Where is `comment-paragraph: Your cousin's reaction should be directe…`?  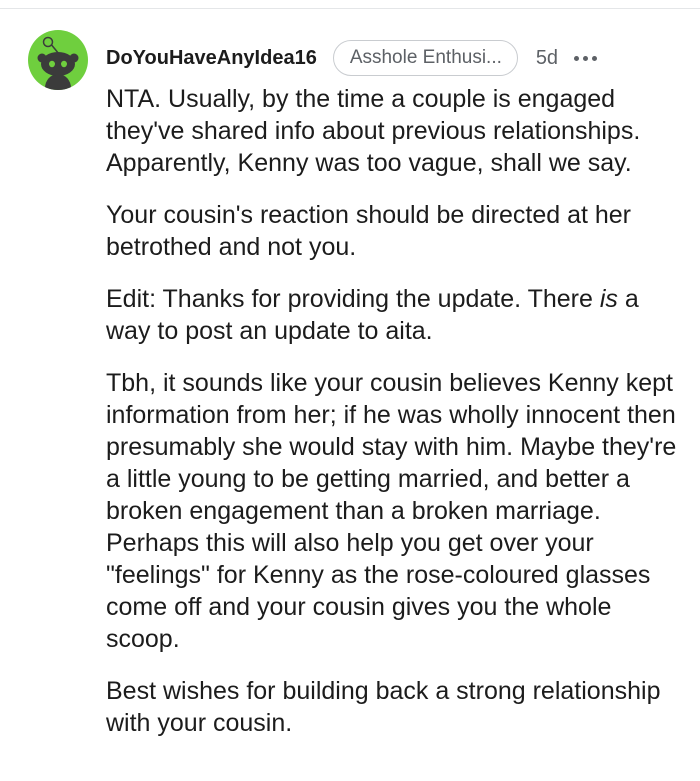
comment-paragraph: Your cousin's reaction should be directe… is located at coordinates (369, 231).